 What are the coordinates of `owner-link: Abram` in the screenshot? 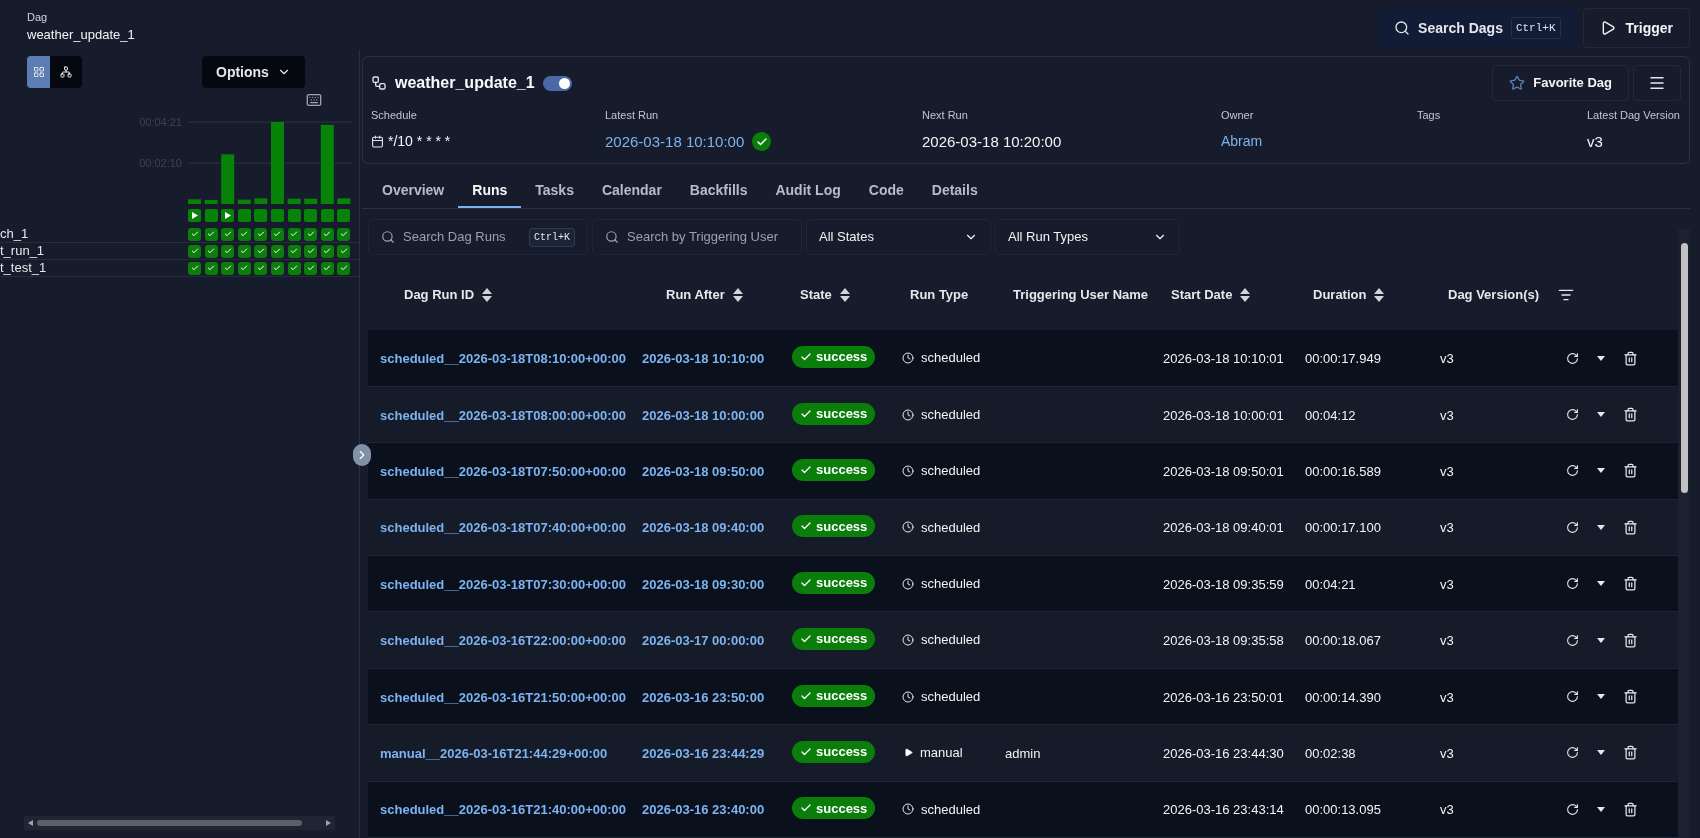 It's located at (1319, 141).